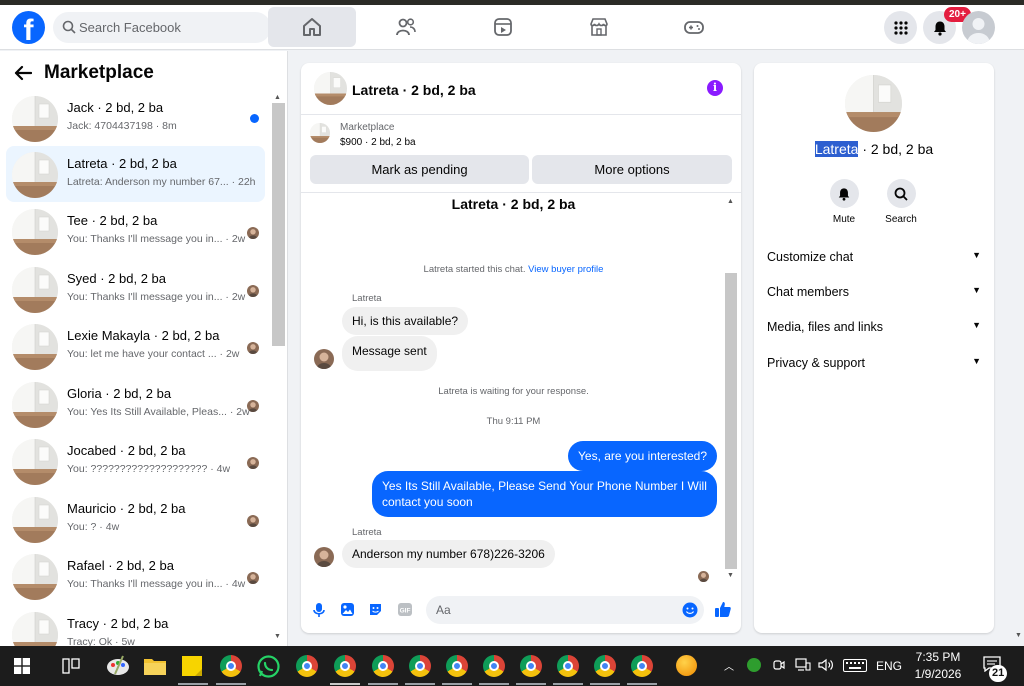 The width and height of the screenshot is (1024, 686). I want to click on network-icon, so click(803, 665).